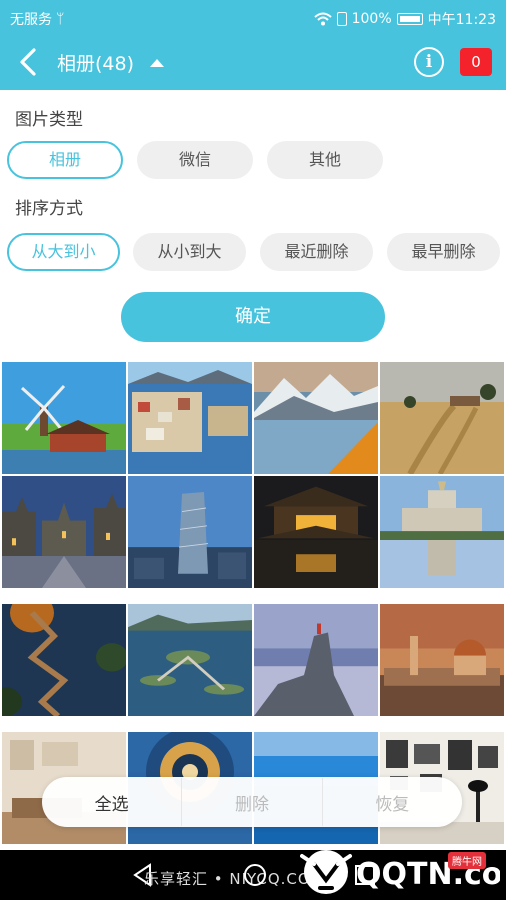 Image resolution: width=506 pixels, height=900 pixels. What do you see at coordinates (111, 802) in the screenshot?
I see `select-all-button: 全选` at bounding box center [111, 802].